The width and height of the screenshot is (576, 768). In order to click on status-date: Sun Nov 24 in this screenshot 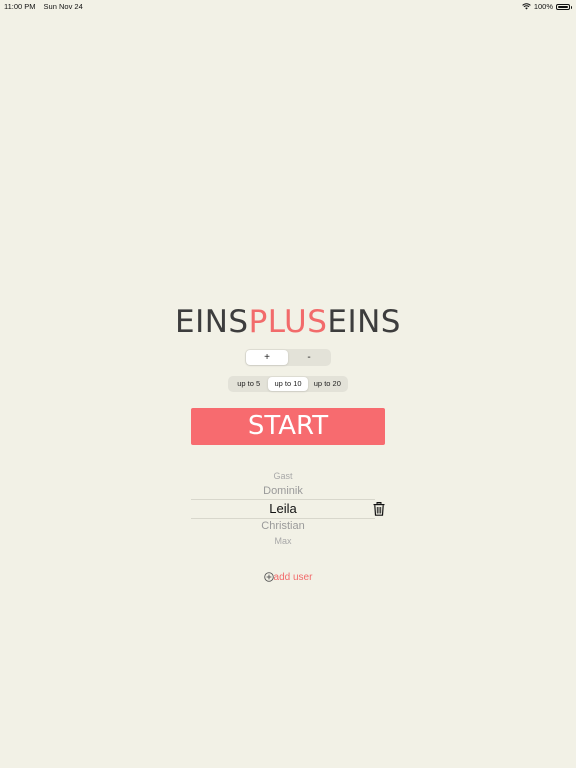, I will do `click(63, 6)`.